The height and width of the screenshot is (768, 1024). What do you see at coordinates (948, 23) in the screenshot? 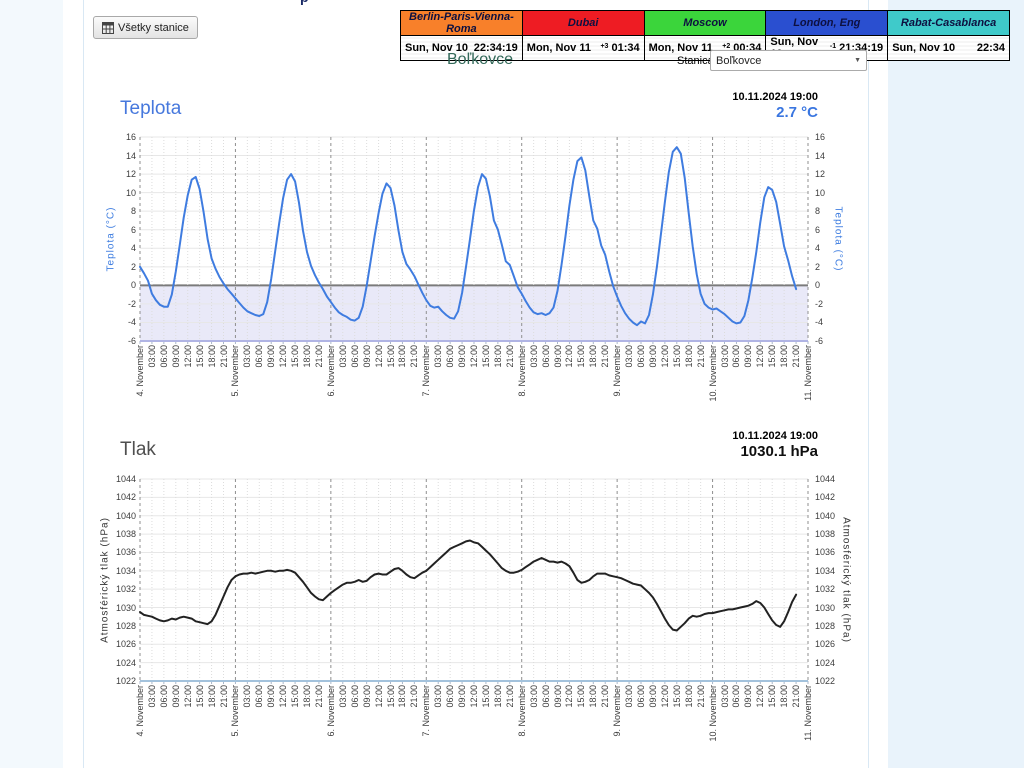
I see `clock-city: Rabat-Casablanca` at bounding box center [948, 23].